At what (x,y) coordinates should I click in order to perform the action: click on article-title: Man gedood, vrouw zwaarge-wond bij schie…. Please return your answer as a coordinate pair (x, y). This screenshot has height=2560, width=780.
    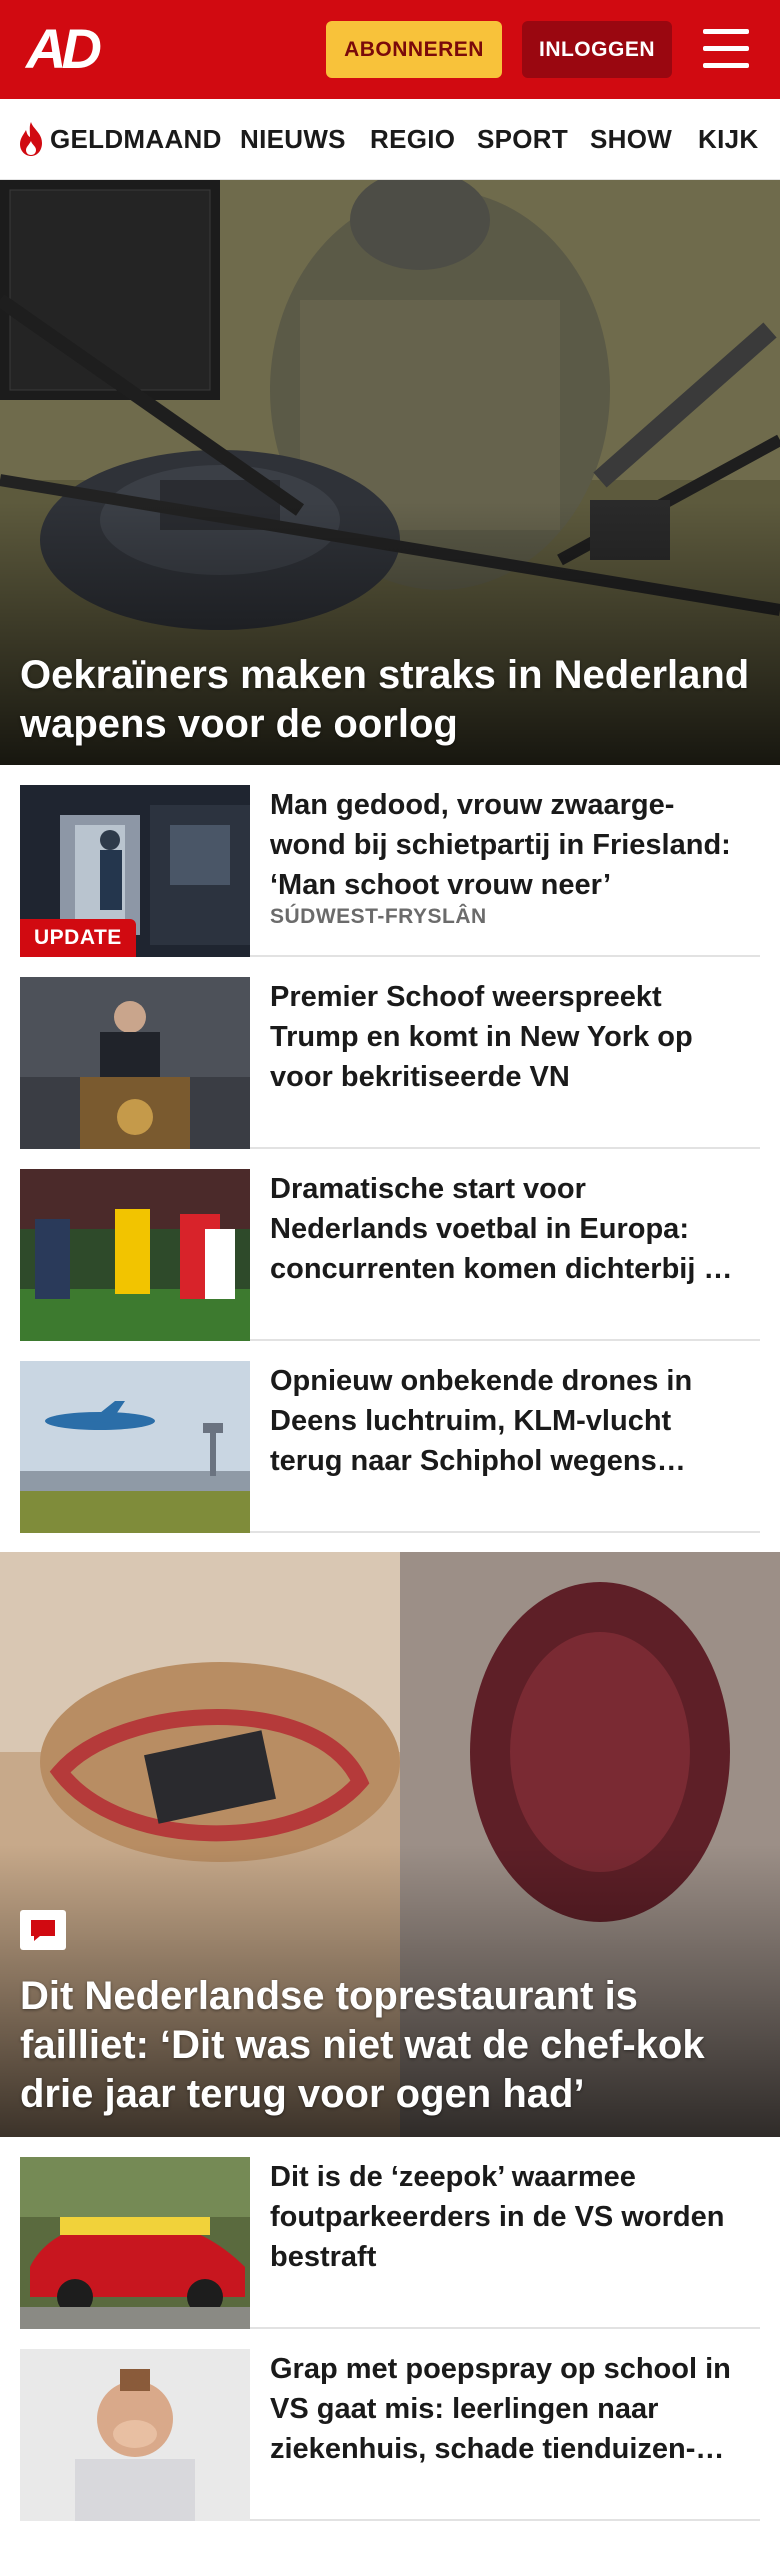
    Looking at the image, I should click on (510, 845).